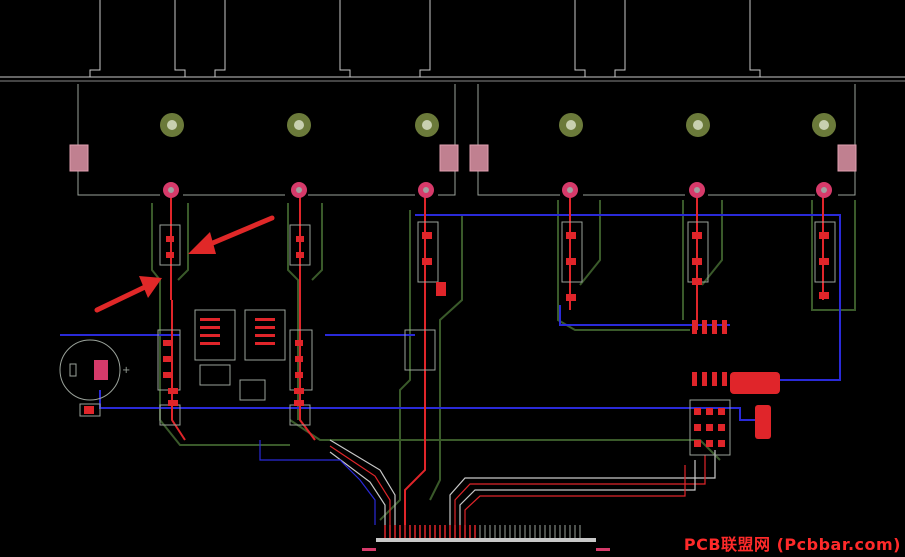  What do you see at coordinates (497, 190) in the screenshot?
I see `vias` at bounding box center [497, 190].